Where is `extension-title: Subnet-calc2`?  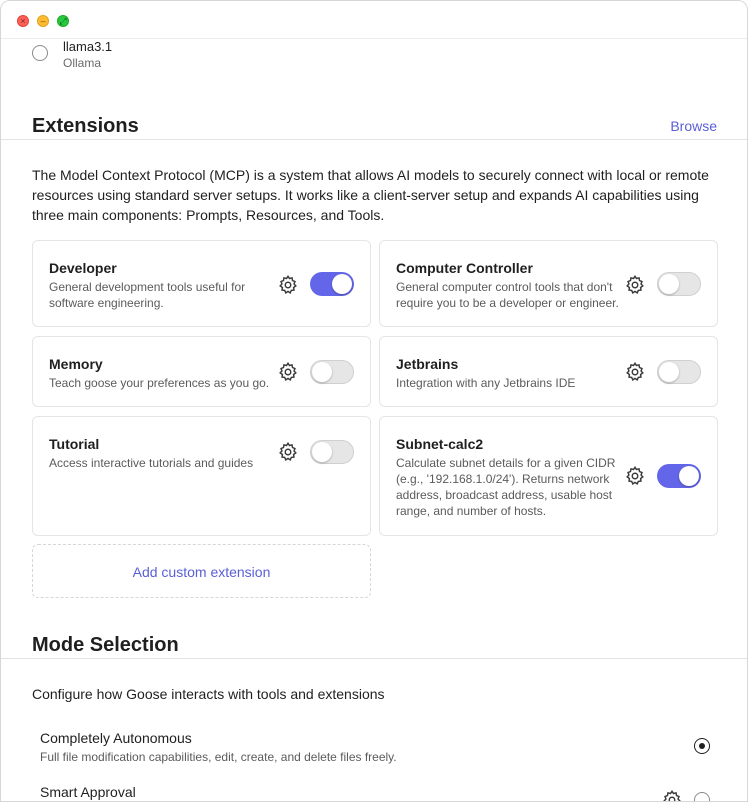
extension-title: Subnet-calc2 is located at coordinates (440, 444).